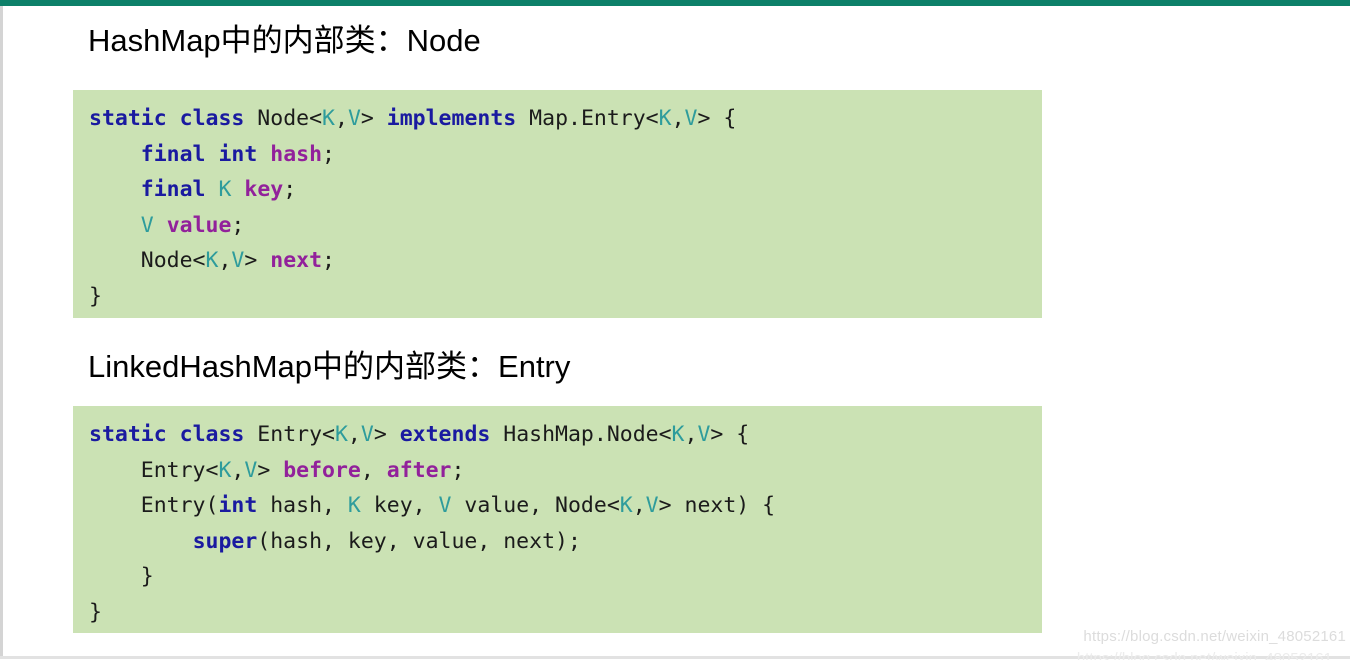  I want to click on code-token-field: after, so click(419, 470).